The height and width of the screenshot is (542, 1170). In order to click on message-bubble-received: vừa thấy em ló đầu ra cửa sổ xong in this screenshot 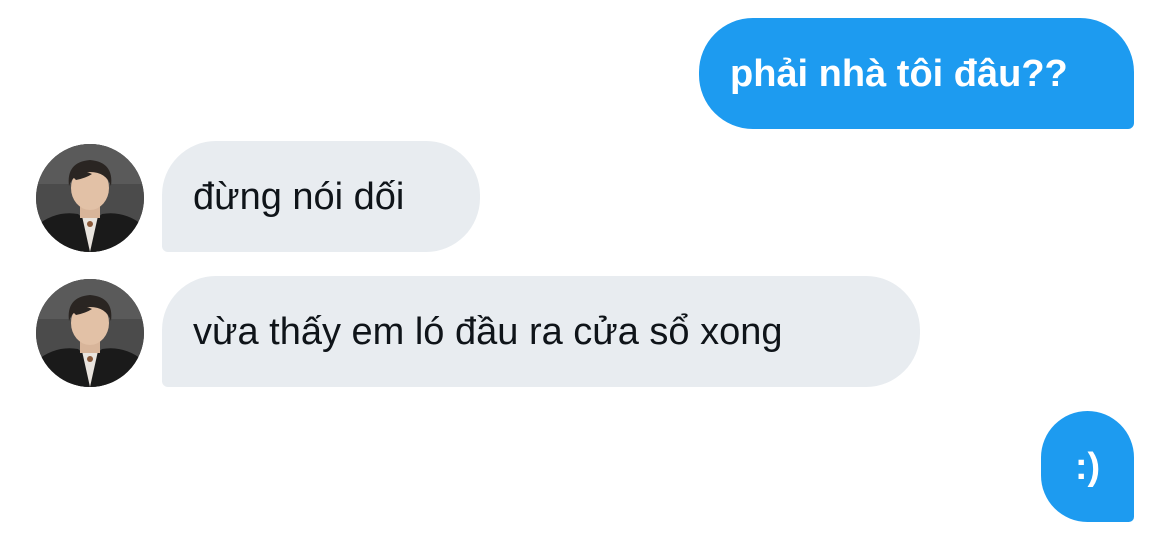, I will do `click(541, 331)`.